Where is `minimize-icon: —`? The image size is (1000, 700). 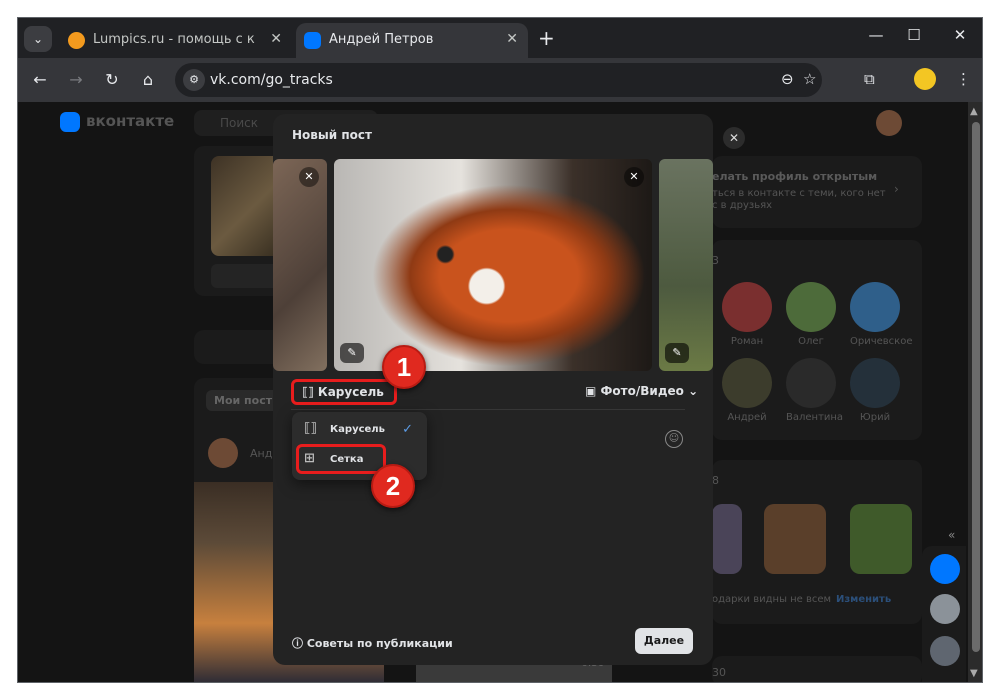
minimize-icon: — is located at coordinates (876, 35).